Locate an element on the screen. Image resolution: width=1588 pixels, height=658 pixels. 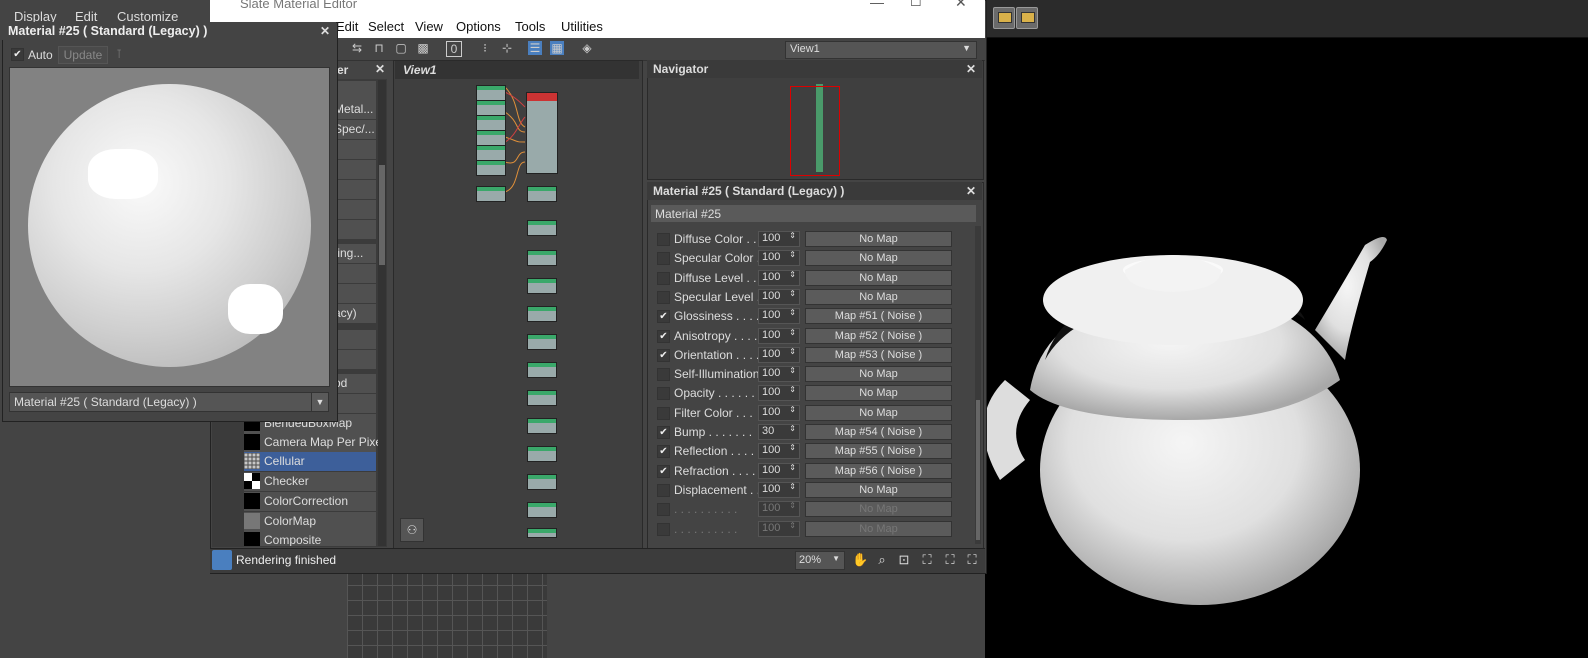
zoom-extents-selected-icon: ⛶ is located at coordinates (950, 560).